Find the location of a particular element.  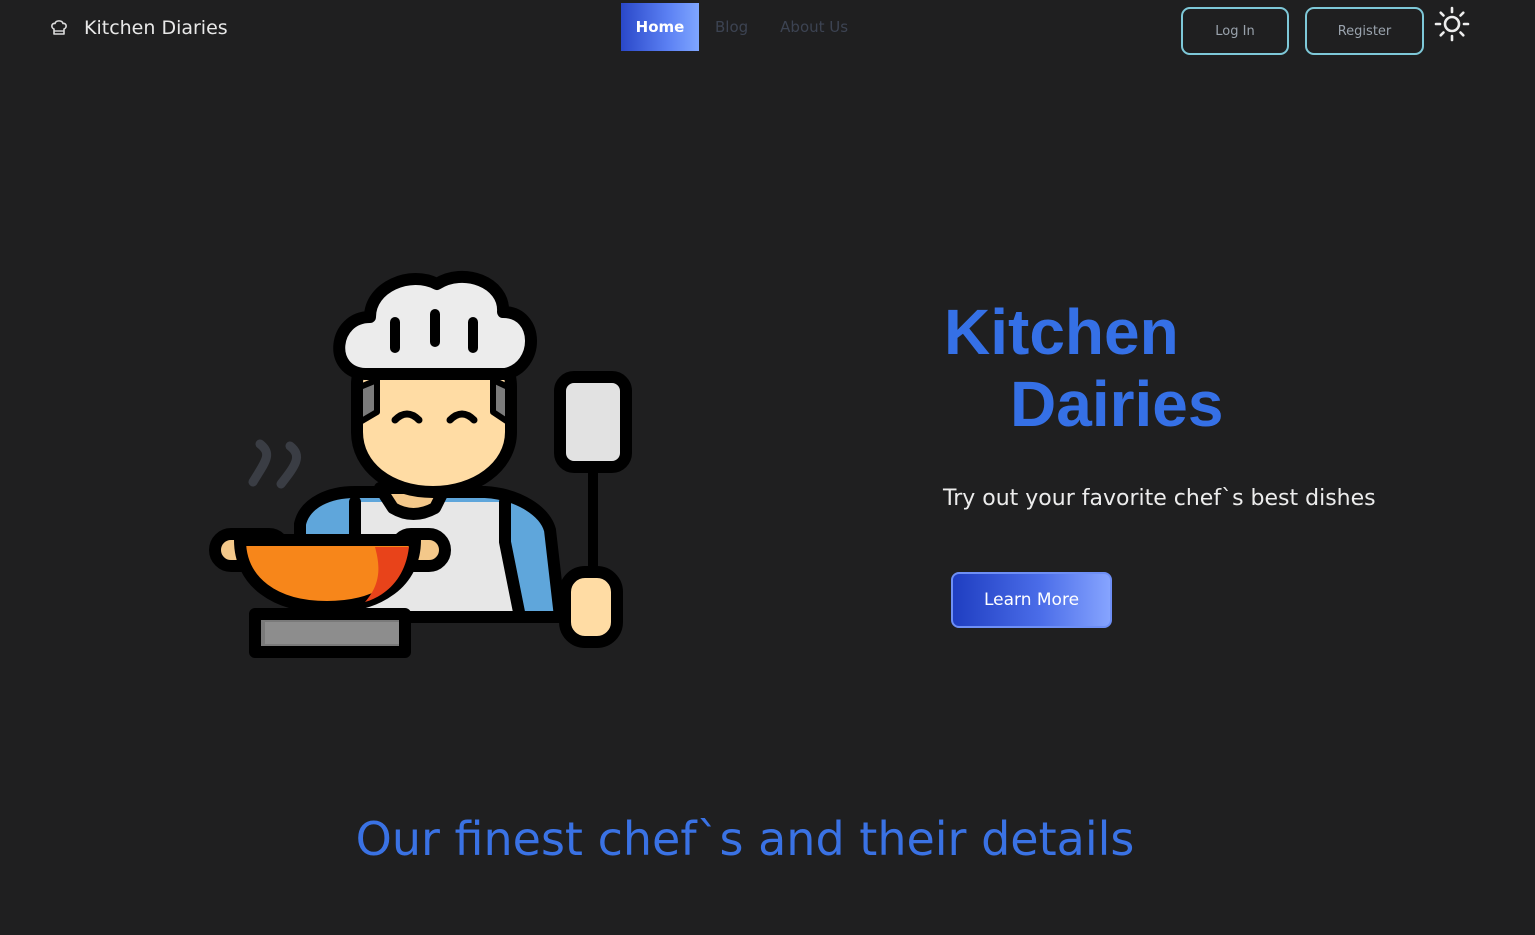

section-heading: Our finest chef`s and their details is located at coordinates (745, 839).